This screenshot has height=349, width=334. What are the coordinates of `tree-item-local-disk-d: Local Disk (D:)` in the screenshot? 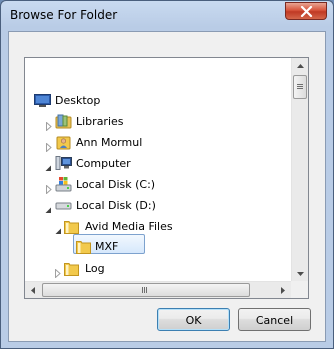 It's located at (155, 205).